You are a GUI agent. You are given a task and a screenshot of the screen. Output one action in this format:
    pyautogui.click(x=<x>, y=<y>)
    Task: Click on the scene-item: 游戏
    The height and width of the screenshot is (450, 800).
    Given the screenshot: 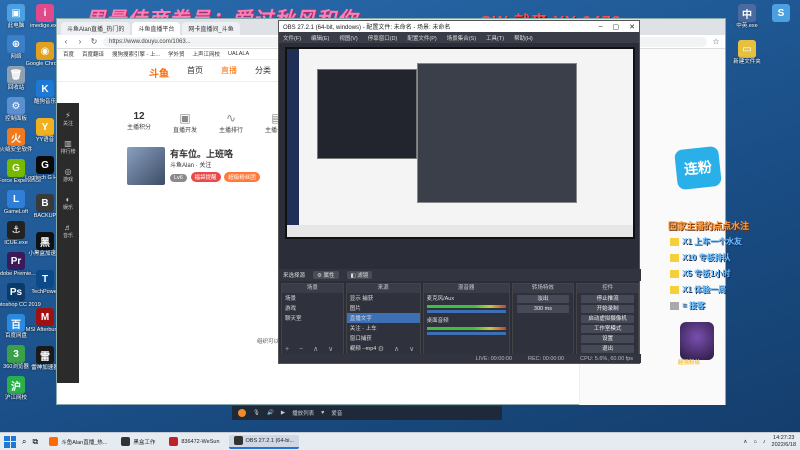 What is the action you would take?
    pyautogui.click(x=312, y=308)
    